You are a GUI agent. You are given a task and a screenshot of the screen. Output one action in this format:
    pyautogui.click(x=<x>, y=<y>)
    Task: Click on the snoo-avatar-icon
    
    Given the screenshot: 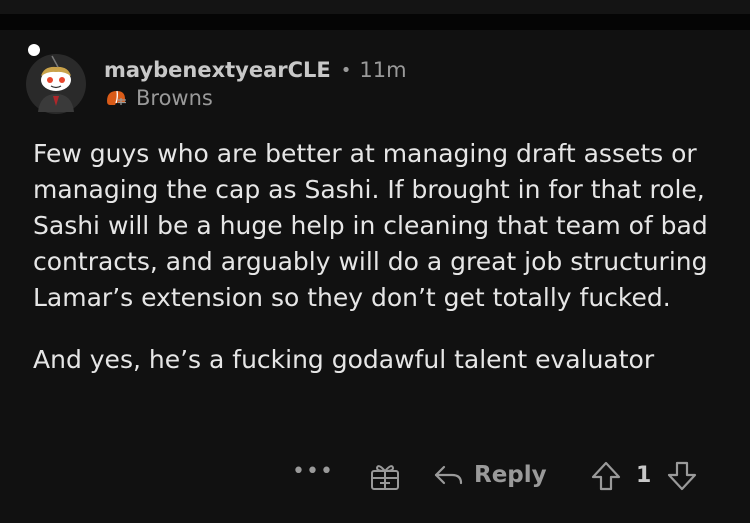 What is the action you would take?
    pyautogui.click(x=56, y=82)
    